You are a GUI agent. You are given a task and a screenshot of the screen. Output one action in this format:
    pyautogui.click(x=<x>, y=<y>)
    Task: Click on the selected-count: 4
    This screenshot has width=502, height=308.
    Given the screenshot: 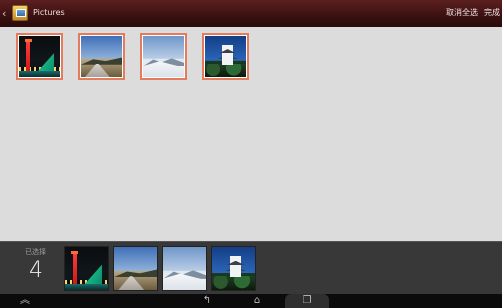 What is the action you would take?
    pyautogui.click(x=36, y=270)
    